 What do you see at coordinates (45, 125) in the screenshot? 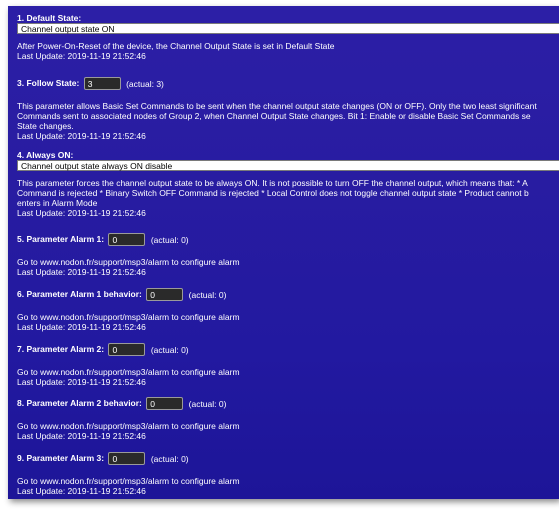
I see `follow-state-description-line: State changes.` at bounding box center [45, 125].